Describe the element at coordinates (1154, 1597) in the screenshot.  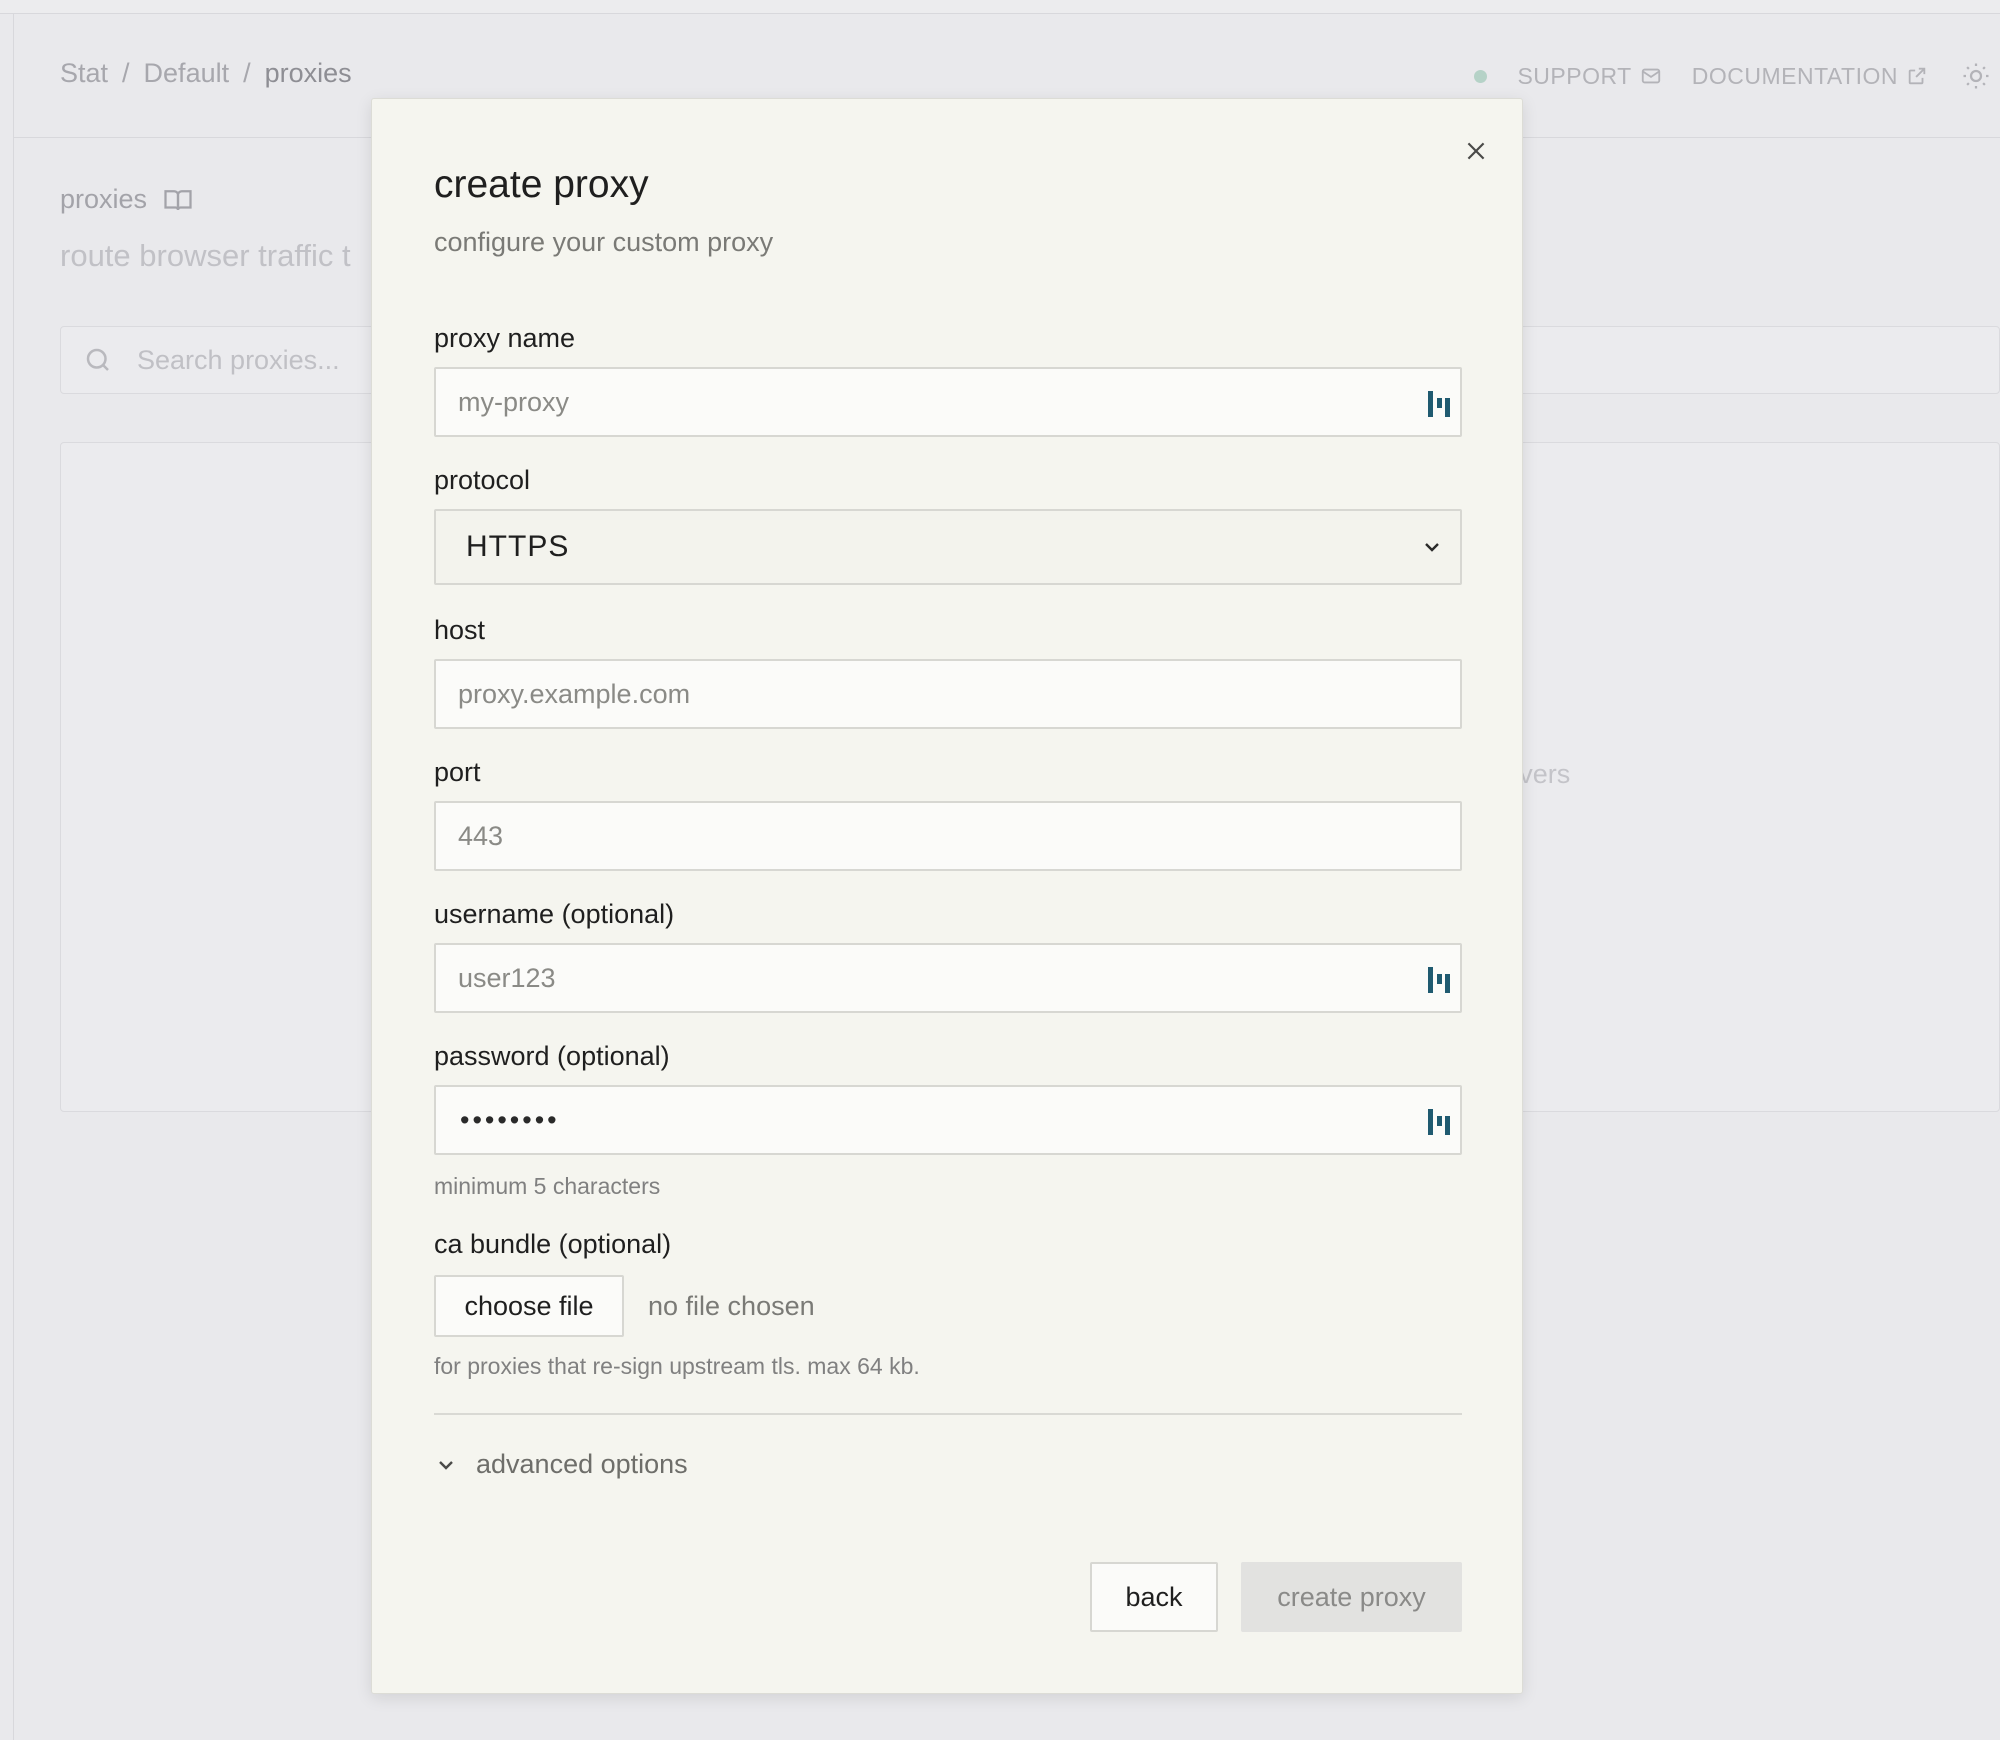
I see `back-button: back` at that location.